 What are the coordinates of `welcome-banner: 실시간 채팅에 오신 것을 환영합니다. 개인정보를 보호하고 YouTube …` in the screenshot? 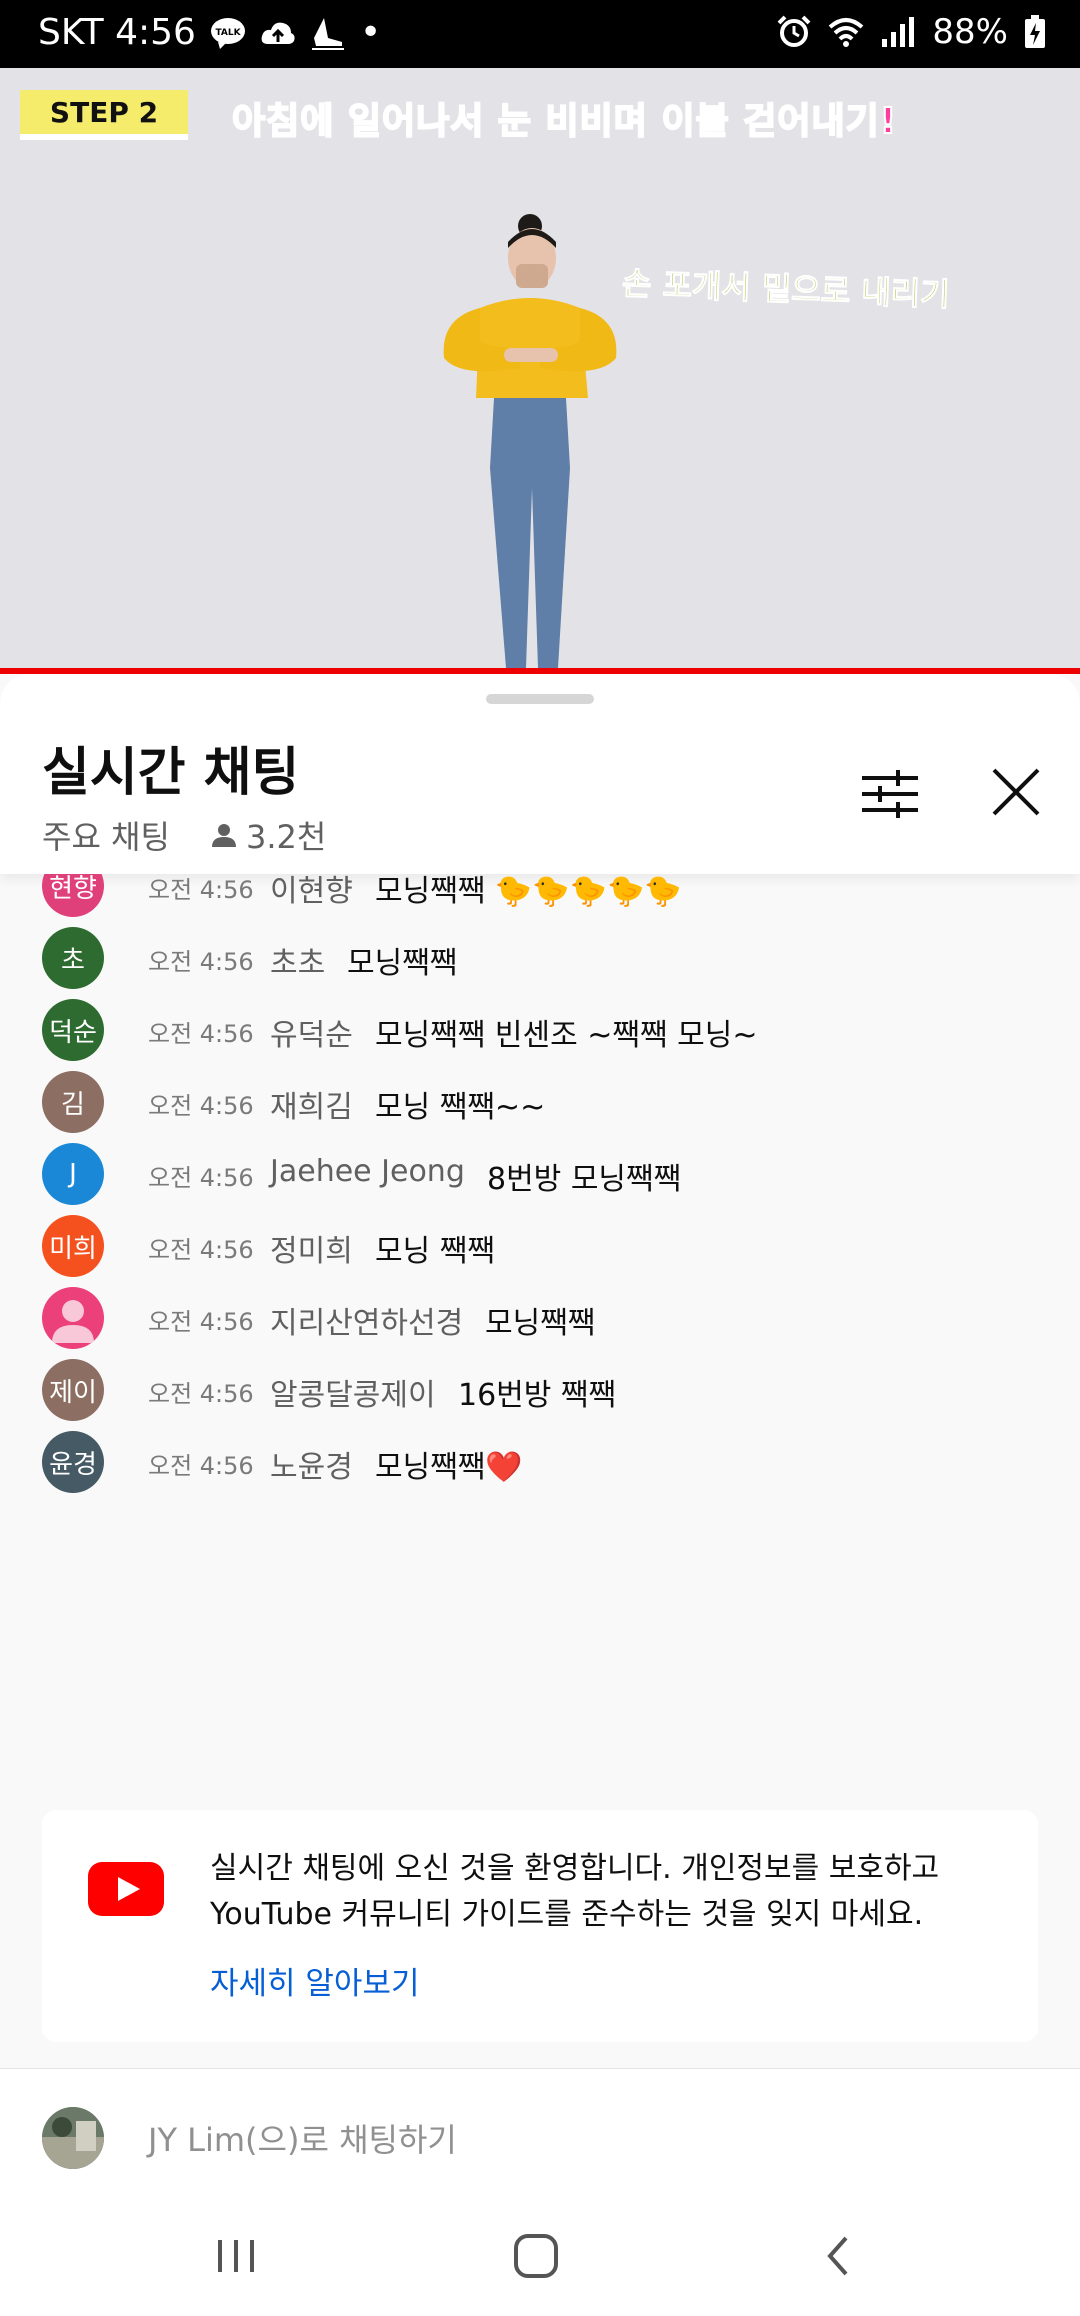 It's located at (540, 1926).